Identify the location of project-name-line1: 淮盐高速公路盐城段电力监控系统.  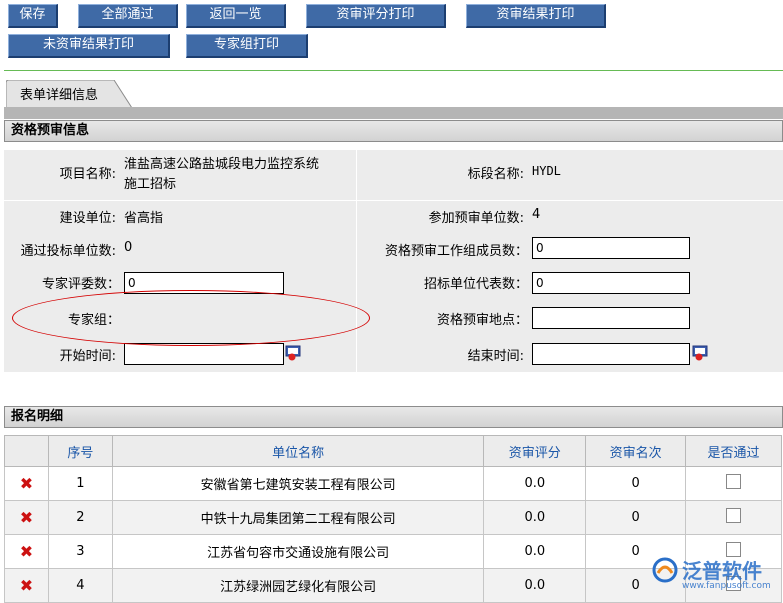
(222, 164).